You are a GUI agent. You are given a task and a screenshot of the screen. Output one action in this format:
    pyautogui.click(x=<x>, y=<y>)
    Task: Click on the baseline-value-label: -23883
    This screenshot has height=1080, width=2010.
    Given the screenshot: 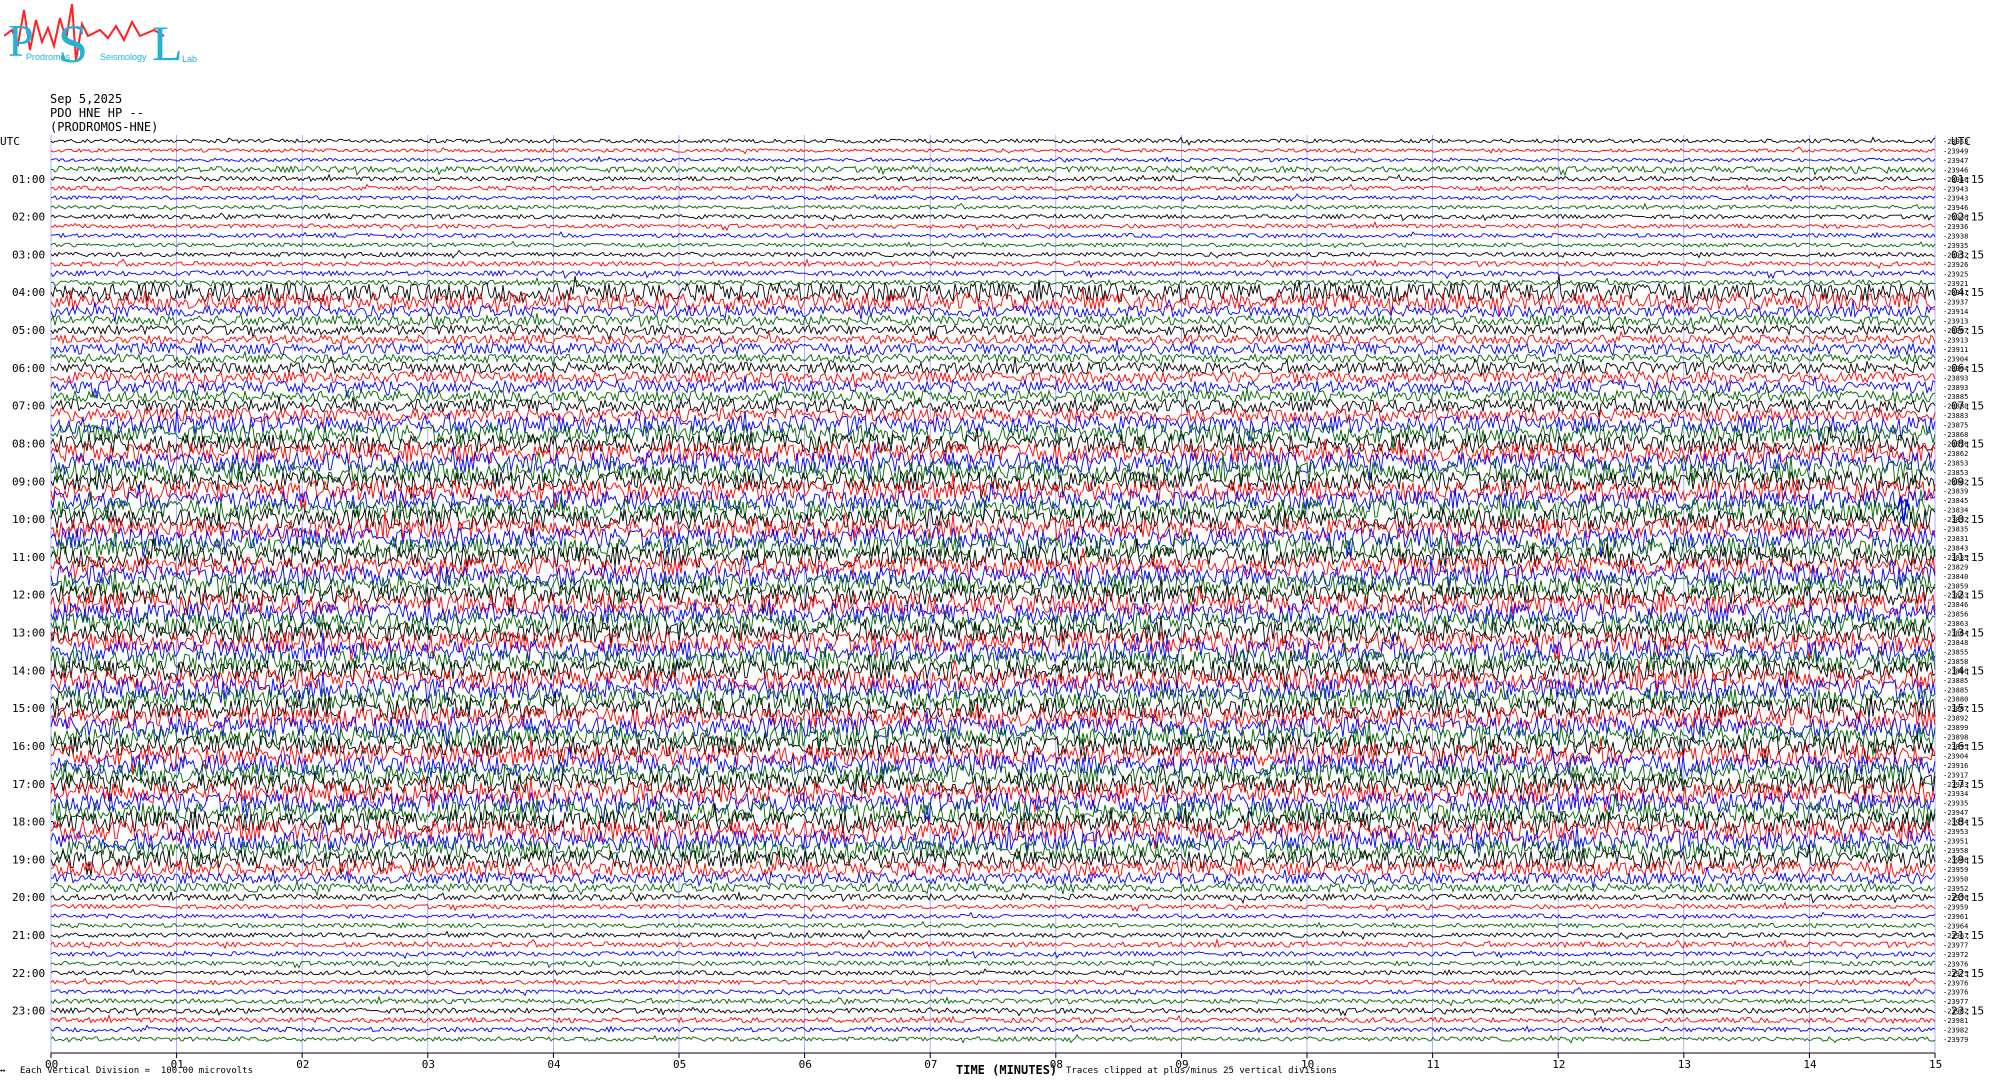 What is the action you would take?
    pyautogui.click(x=1955, y=416)
    